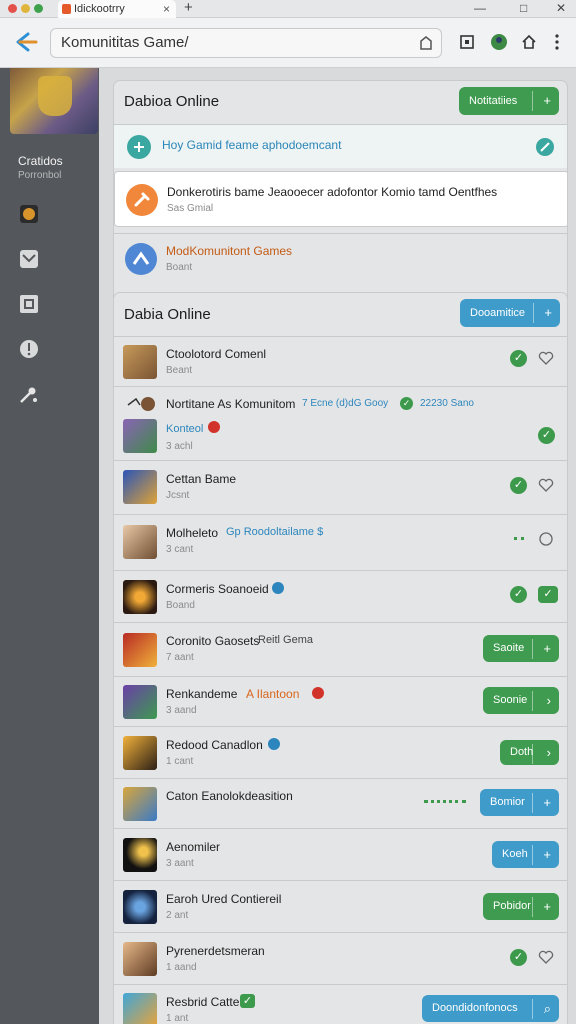 Image resolution: width=576 pixels, height=1024 pixels. I want to click on notice-action-icon, so click(545, 147).